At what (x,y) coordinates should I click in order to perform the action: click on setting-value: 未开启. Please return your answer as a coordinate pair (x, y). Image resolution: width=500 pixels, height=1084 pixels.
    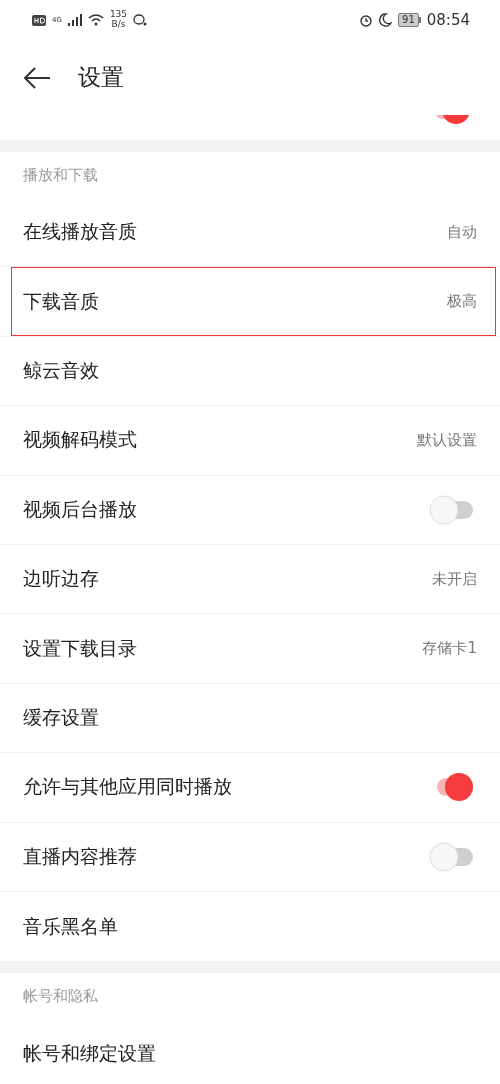
    Looking at the image, I should click on (454, 579).